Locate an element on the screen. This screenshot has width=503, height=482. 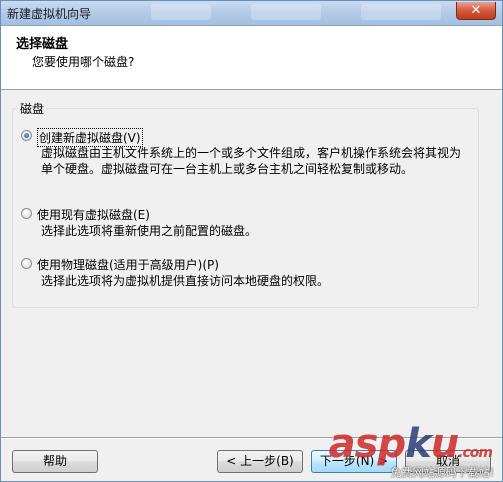
radio-label-use-physical-disk: 使用物理磁盘(适用于高级用户)(P) is located at coordinates (128, 264).